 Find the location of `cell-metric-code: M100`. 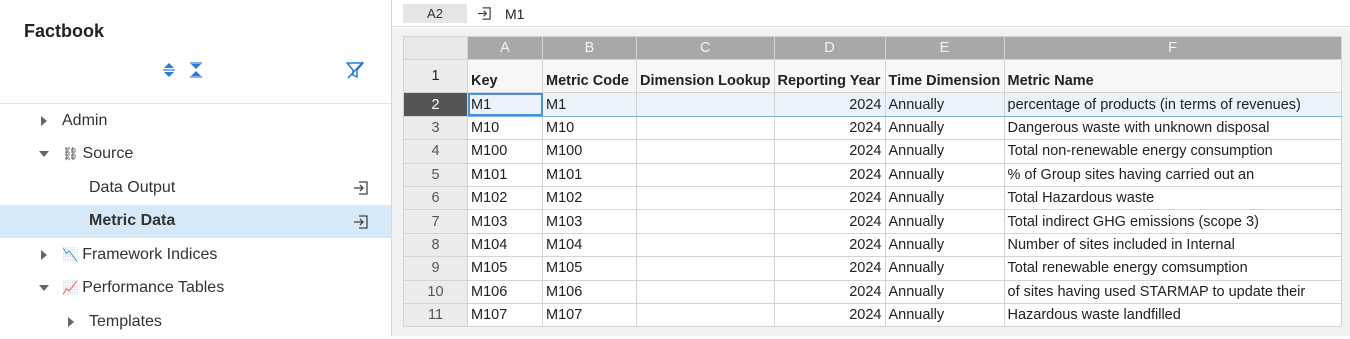

cell-metric-code: M100 is located at coordinates (589, 151).